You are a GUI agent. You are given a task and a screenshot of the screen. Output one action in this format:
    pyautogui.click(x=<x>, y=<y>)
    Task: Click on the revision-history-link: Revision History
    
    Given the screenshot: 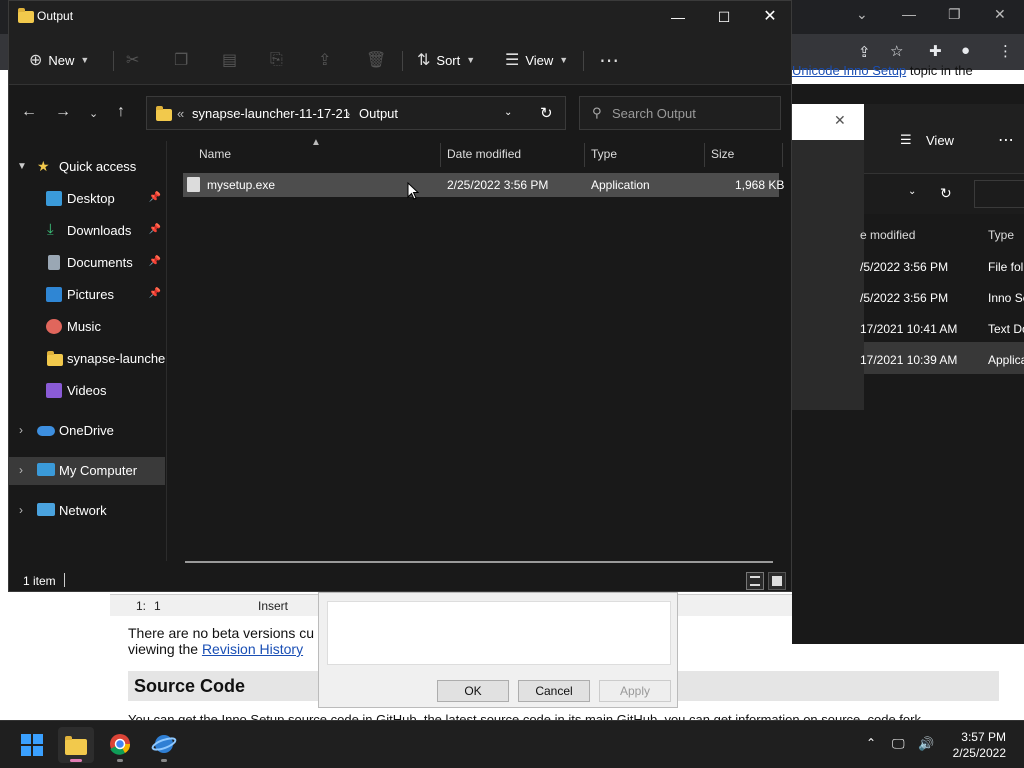 What is the action you would take?
    pyautogui.click(x=252, y=649)
    